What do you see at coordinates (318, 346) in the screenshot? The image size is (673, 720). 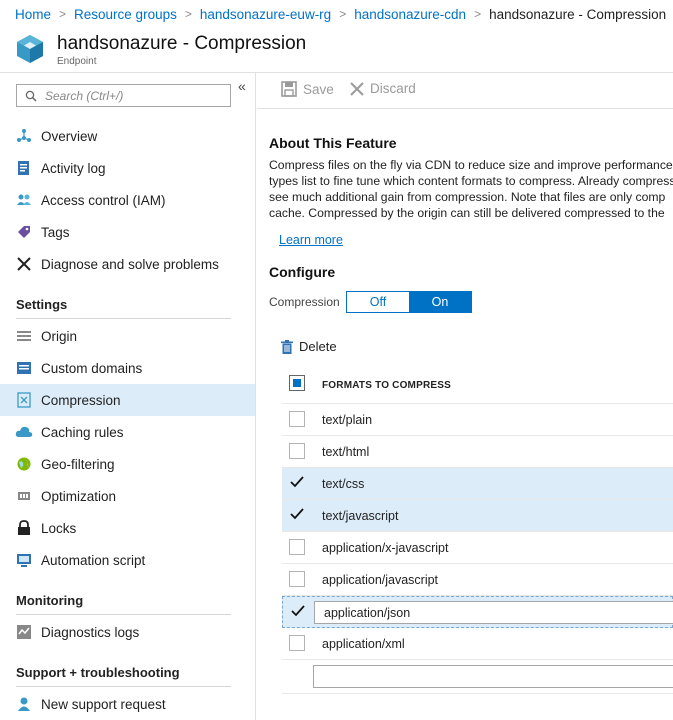 I see `delete-label: Delete` at bounding box center [318, 346].